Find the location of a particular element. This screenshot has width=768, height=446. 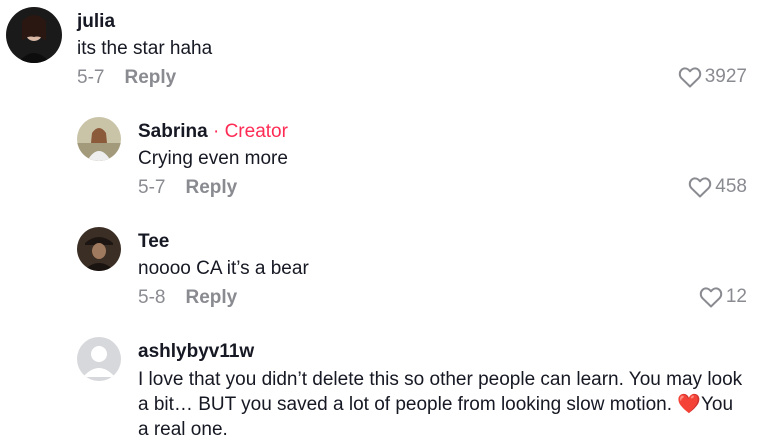

creator-badge: · Creator is located at coordinates (247, 131).